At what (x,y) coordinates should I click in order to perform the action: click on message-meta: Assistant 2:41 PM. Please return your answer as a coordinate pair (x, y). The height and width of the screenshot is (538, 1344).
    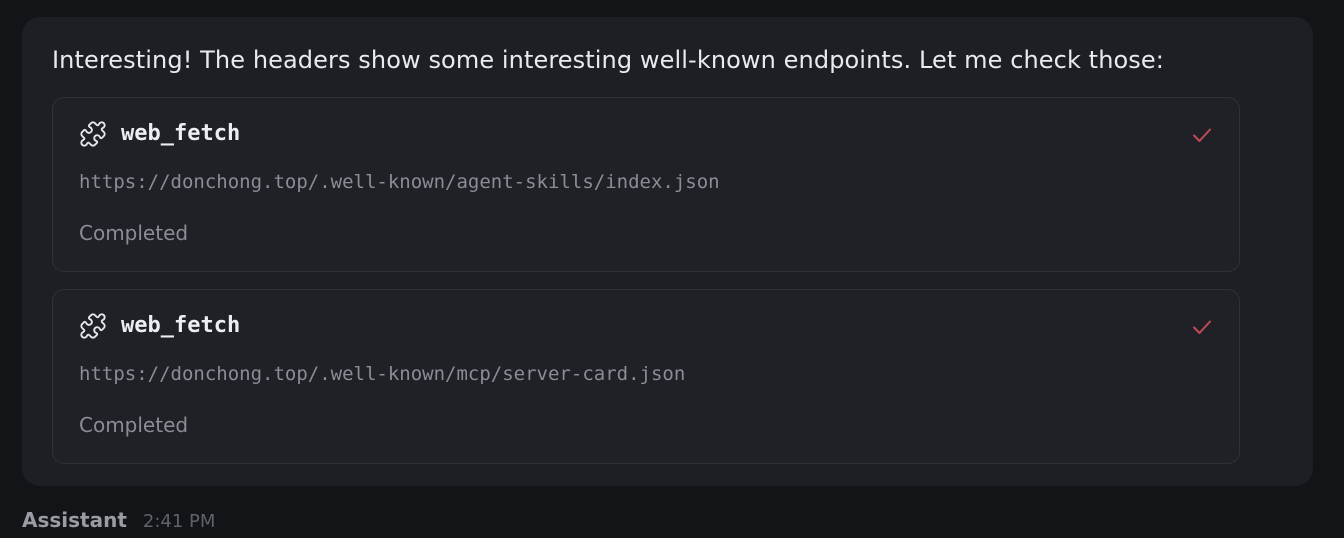
    Looking at the image, I should click on (118, 523).